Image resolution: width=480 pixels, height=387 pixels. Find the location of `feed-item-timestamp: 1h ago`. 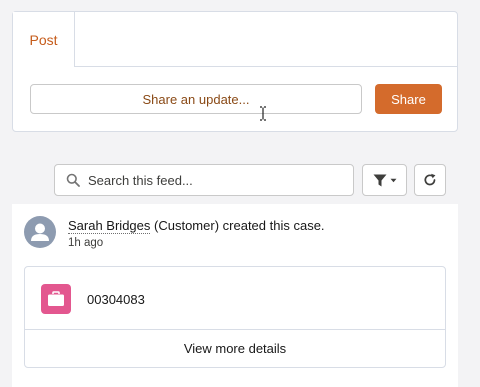

feed-item-timestamp: 1h ago is located at coordinates (85, 243).